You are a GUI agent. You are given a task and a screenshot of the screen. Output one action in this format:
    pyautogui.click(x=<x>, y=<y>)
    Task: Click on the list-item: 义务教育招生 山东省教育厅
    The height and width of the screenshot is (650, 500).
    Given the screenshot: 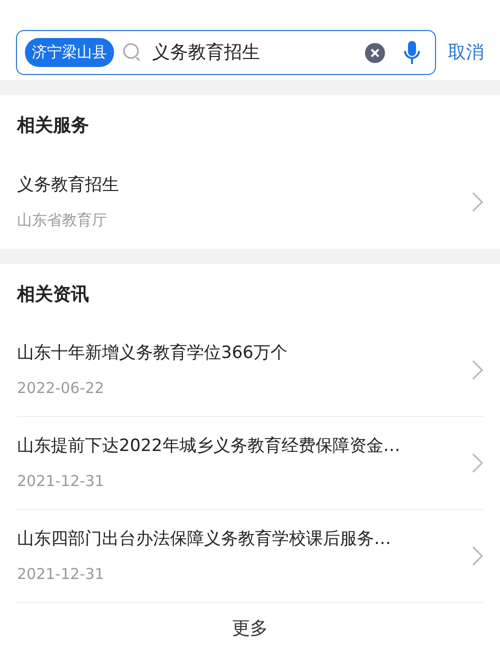 What is the action you would take?
    pyautogui.click(x=250, y=202)
    